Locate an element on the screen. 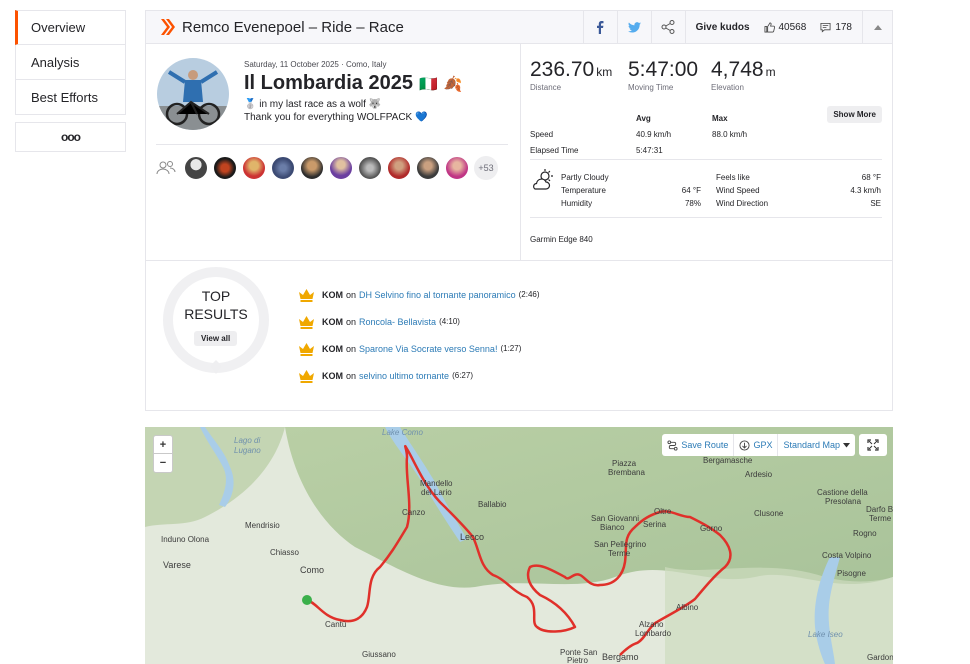  partly-cloudy-icon is located at coordinates (543, 179).